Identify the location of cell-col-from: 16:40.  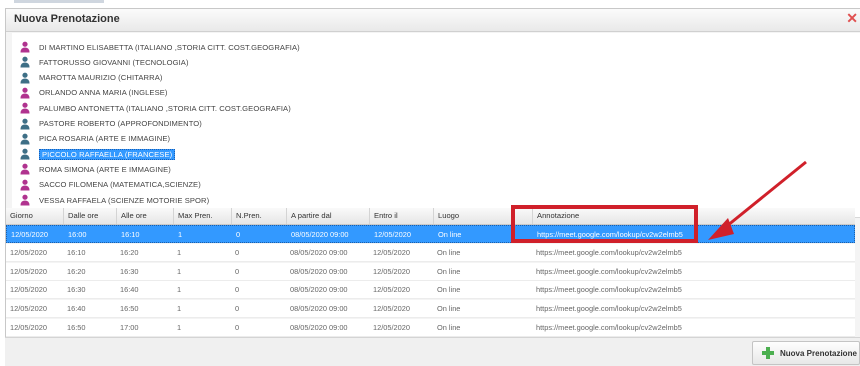
(76, 309).